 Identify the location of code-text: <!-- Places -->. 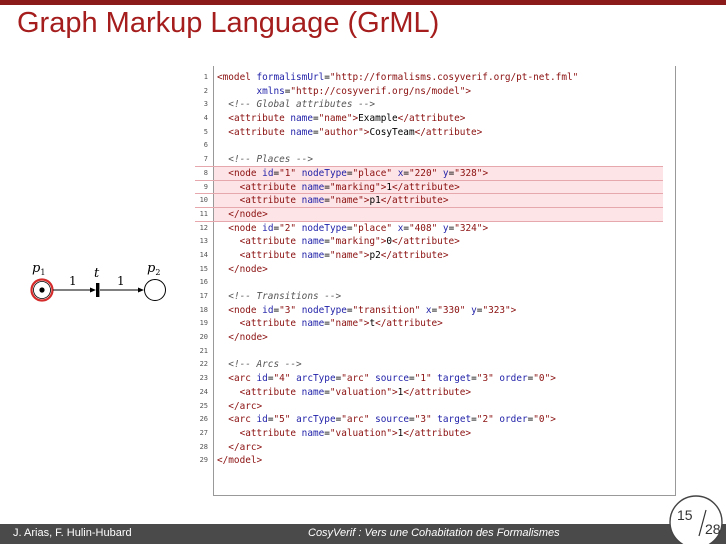
(270, 160).